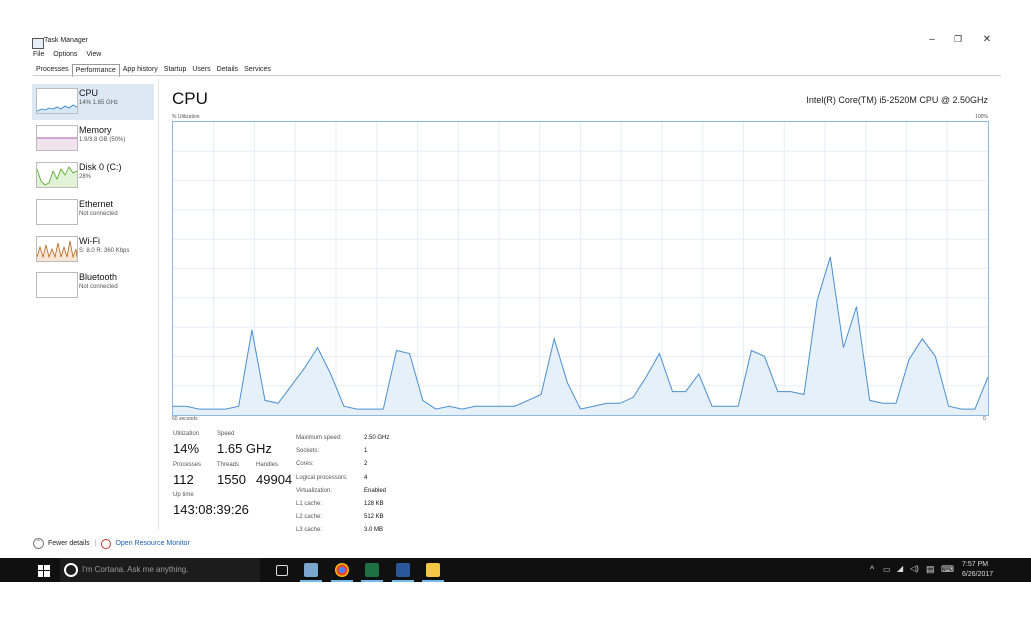  I want to click on excel-icon, so click(372, 570).